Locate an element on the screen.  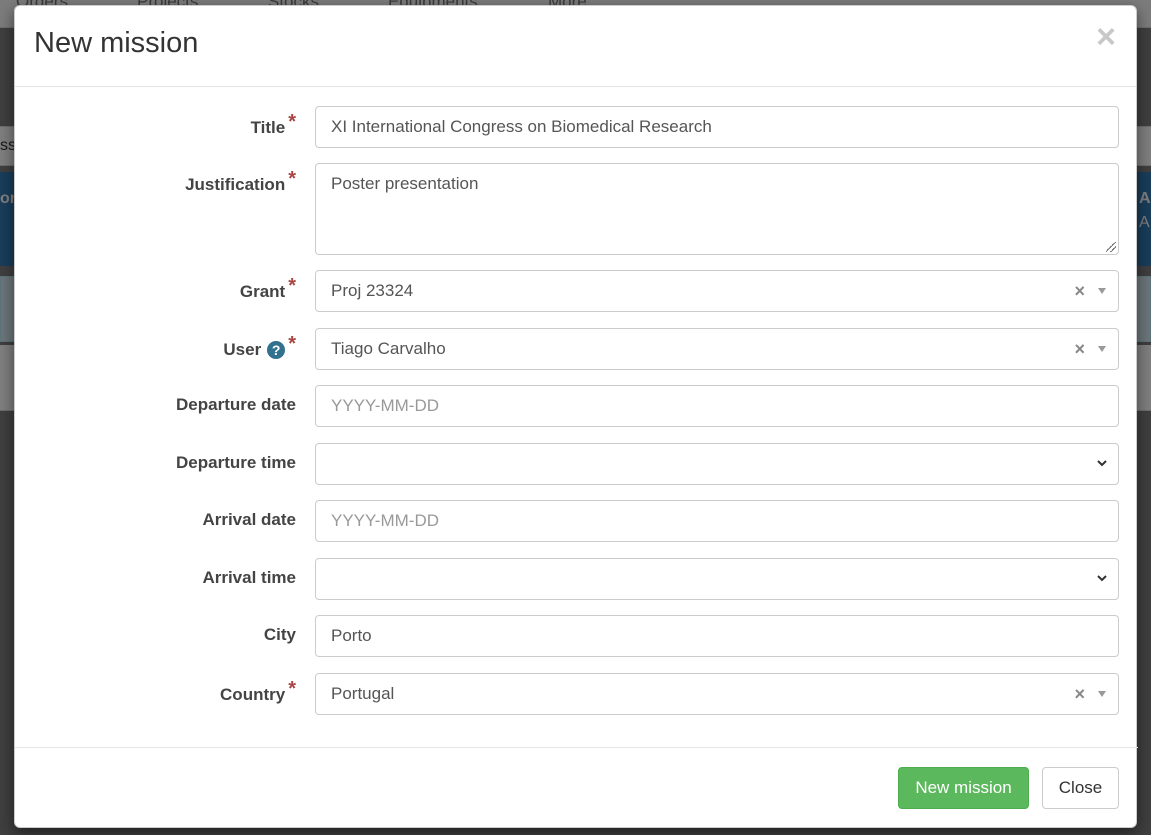
country-select: Portugal × is located at coordinates (717, 694).